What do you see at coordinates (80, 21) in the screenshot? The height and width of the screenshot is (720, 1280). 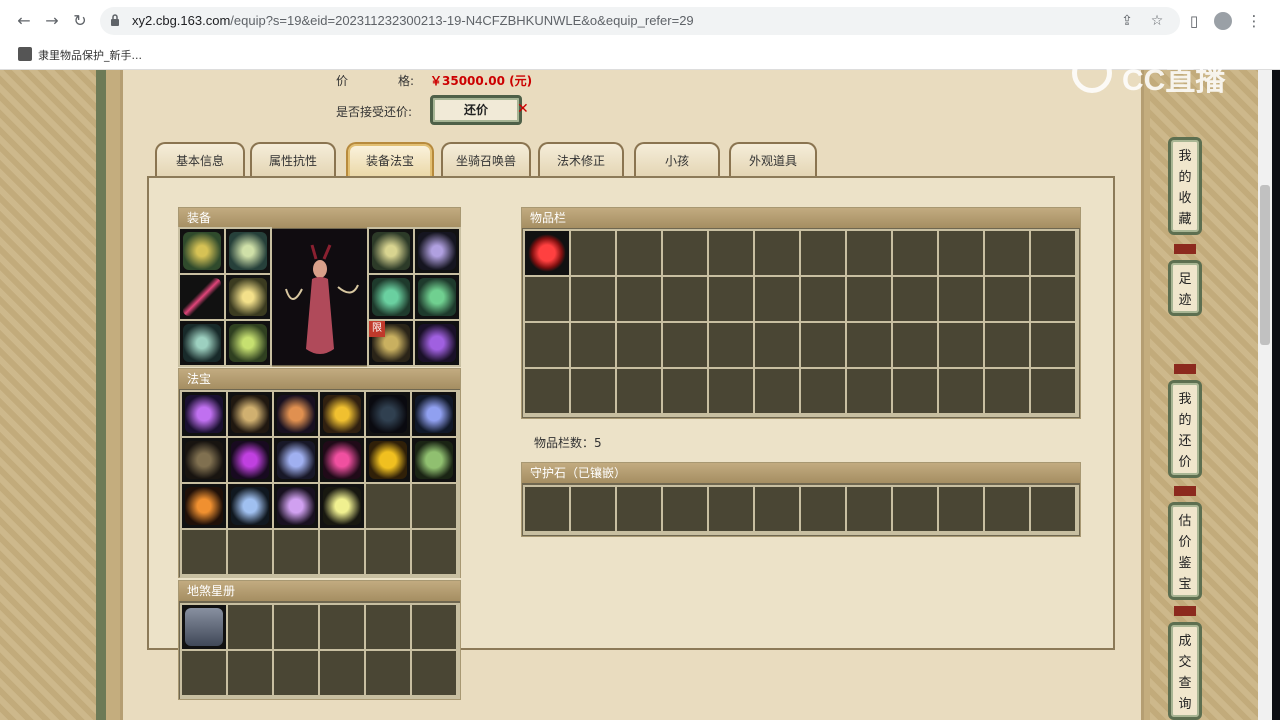 I see `reload-icon: ↻` at bounding box center [80, 21].